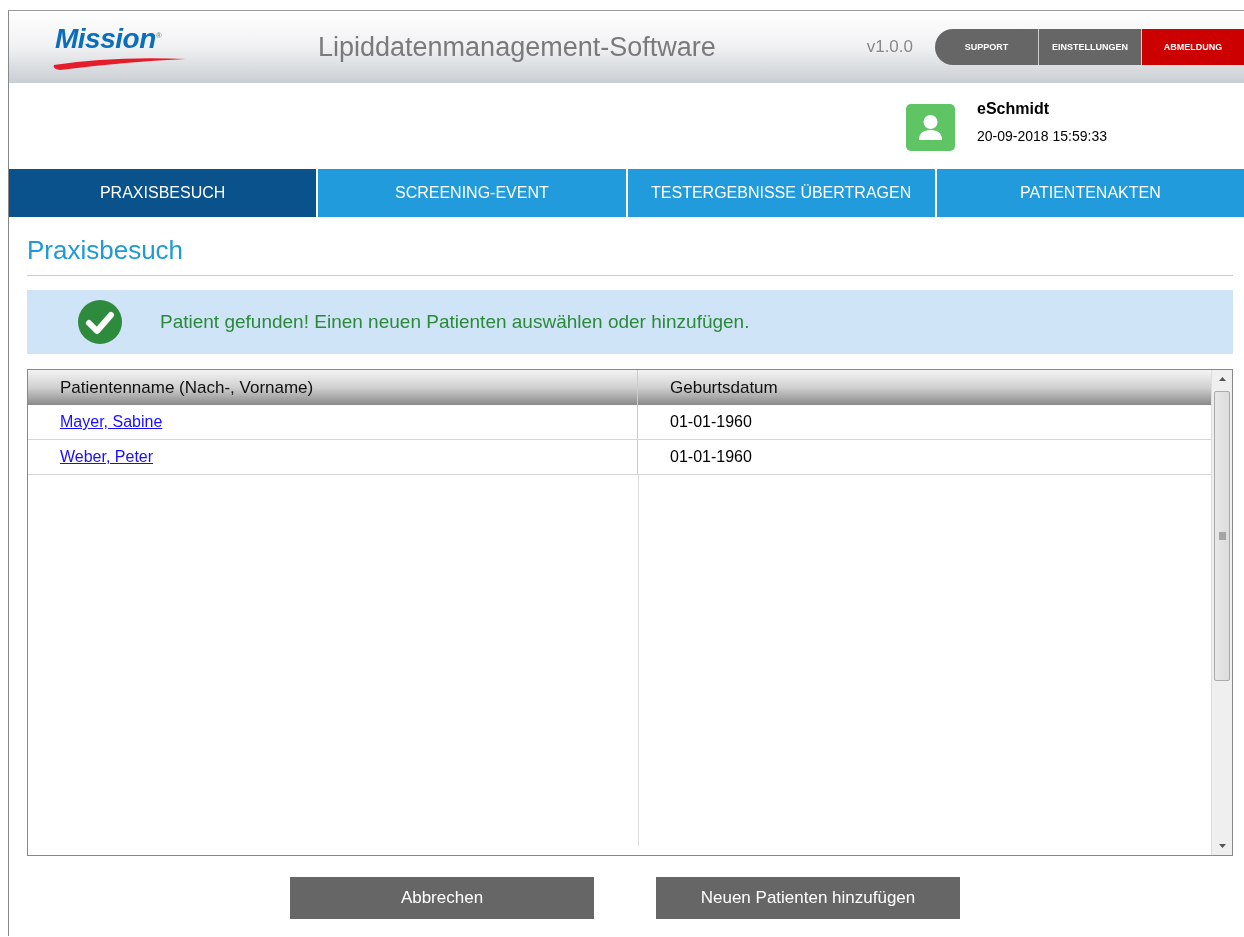  I want to click on check-circle-icon, so click(100, 322).